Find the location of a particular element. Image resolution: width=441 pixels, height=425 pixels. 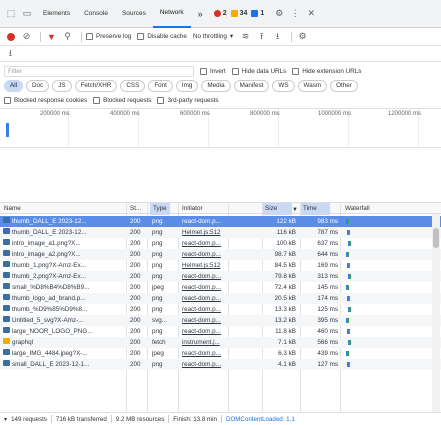

type-filter-js: JS is located at coordinates (62, 86).